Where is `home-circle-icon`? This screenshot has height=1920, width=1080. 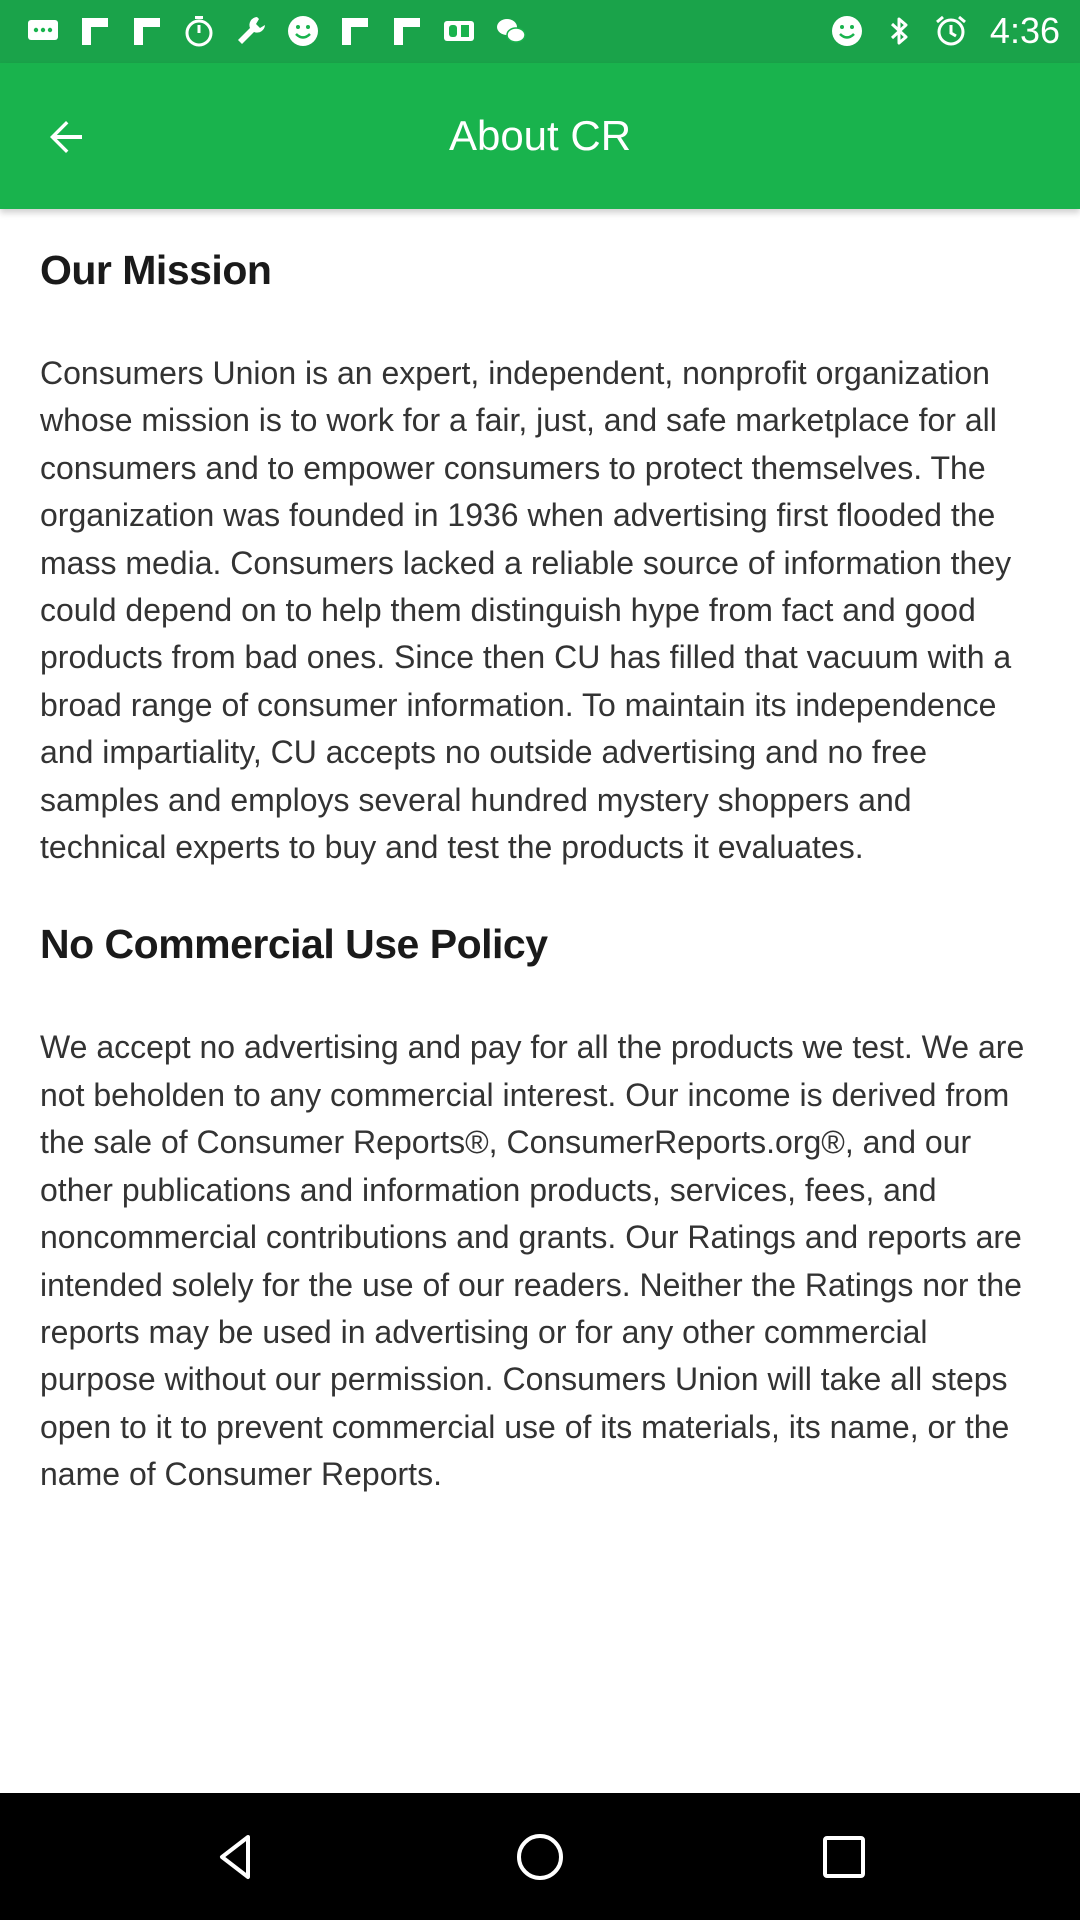 home-circle-icon is located at coordinates (540, 1857).